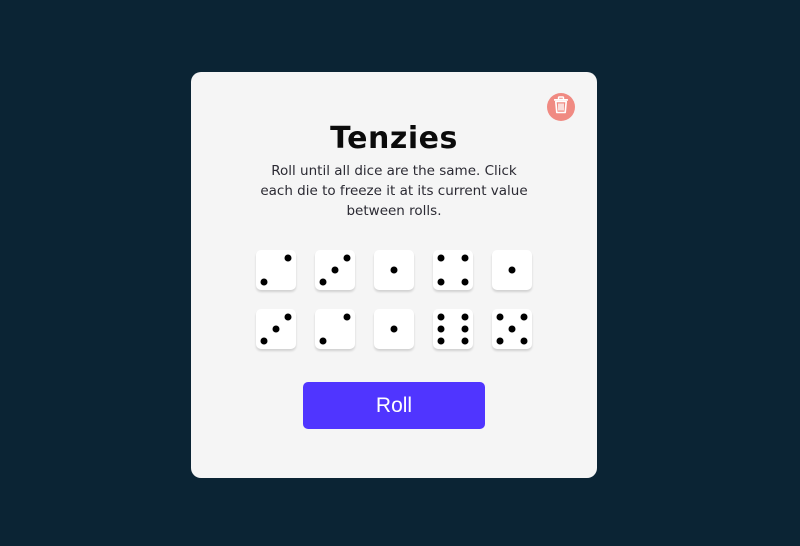 This screenshot has height=546, width=800. What do you see at coordinates (394, 405) in the screenshot?
I see `roll-button: Roll` at bounding box center [394, 405].